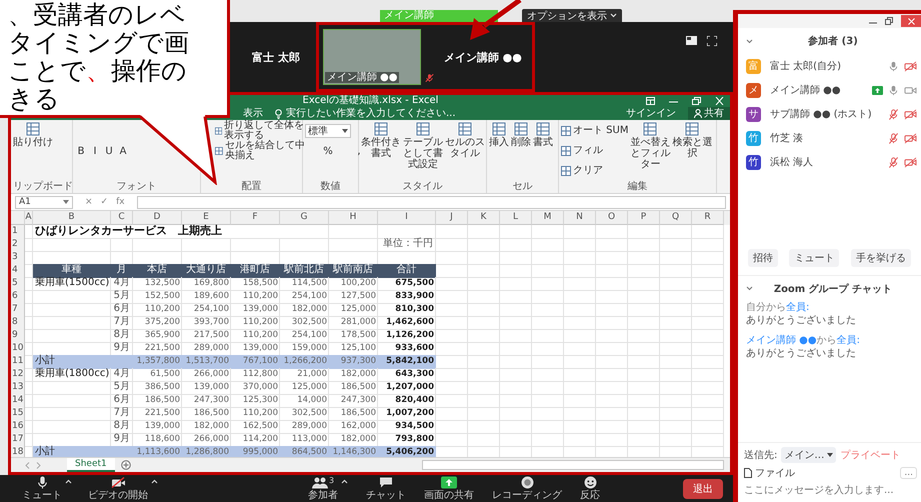  Describe the element at coordinates (255, 427) in the screenshot. I see `table-cell: 162,500` at that location.